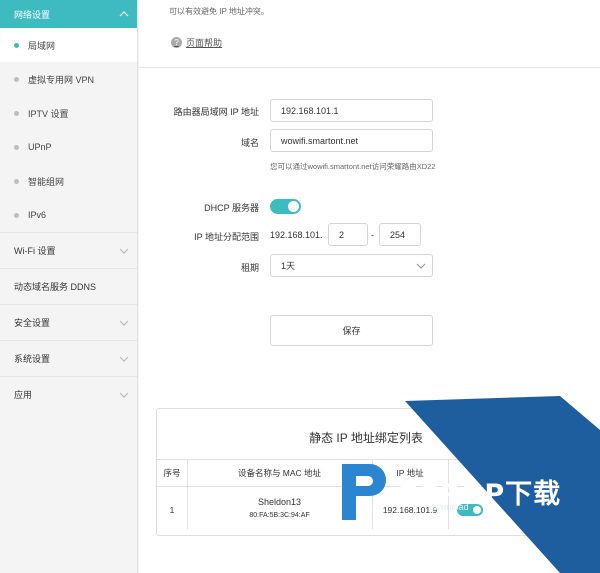  What do you see at coordinates (68, 250) in the screenshot?
I see `sidebar-group-wifi: Wi-Fi 设置` at bounding box center [68, 250].